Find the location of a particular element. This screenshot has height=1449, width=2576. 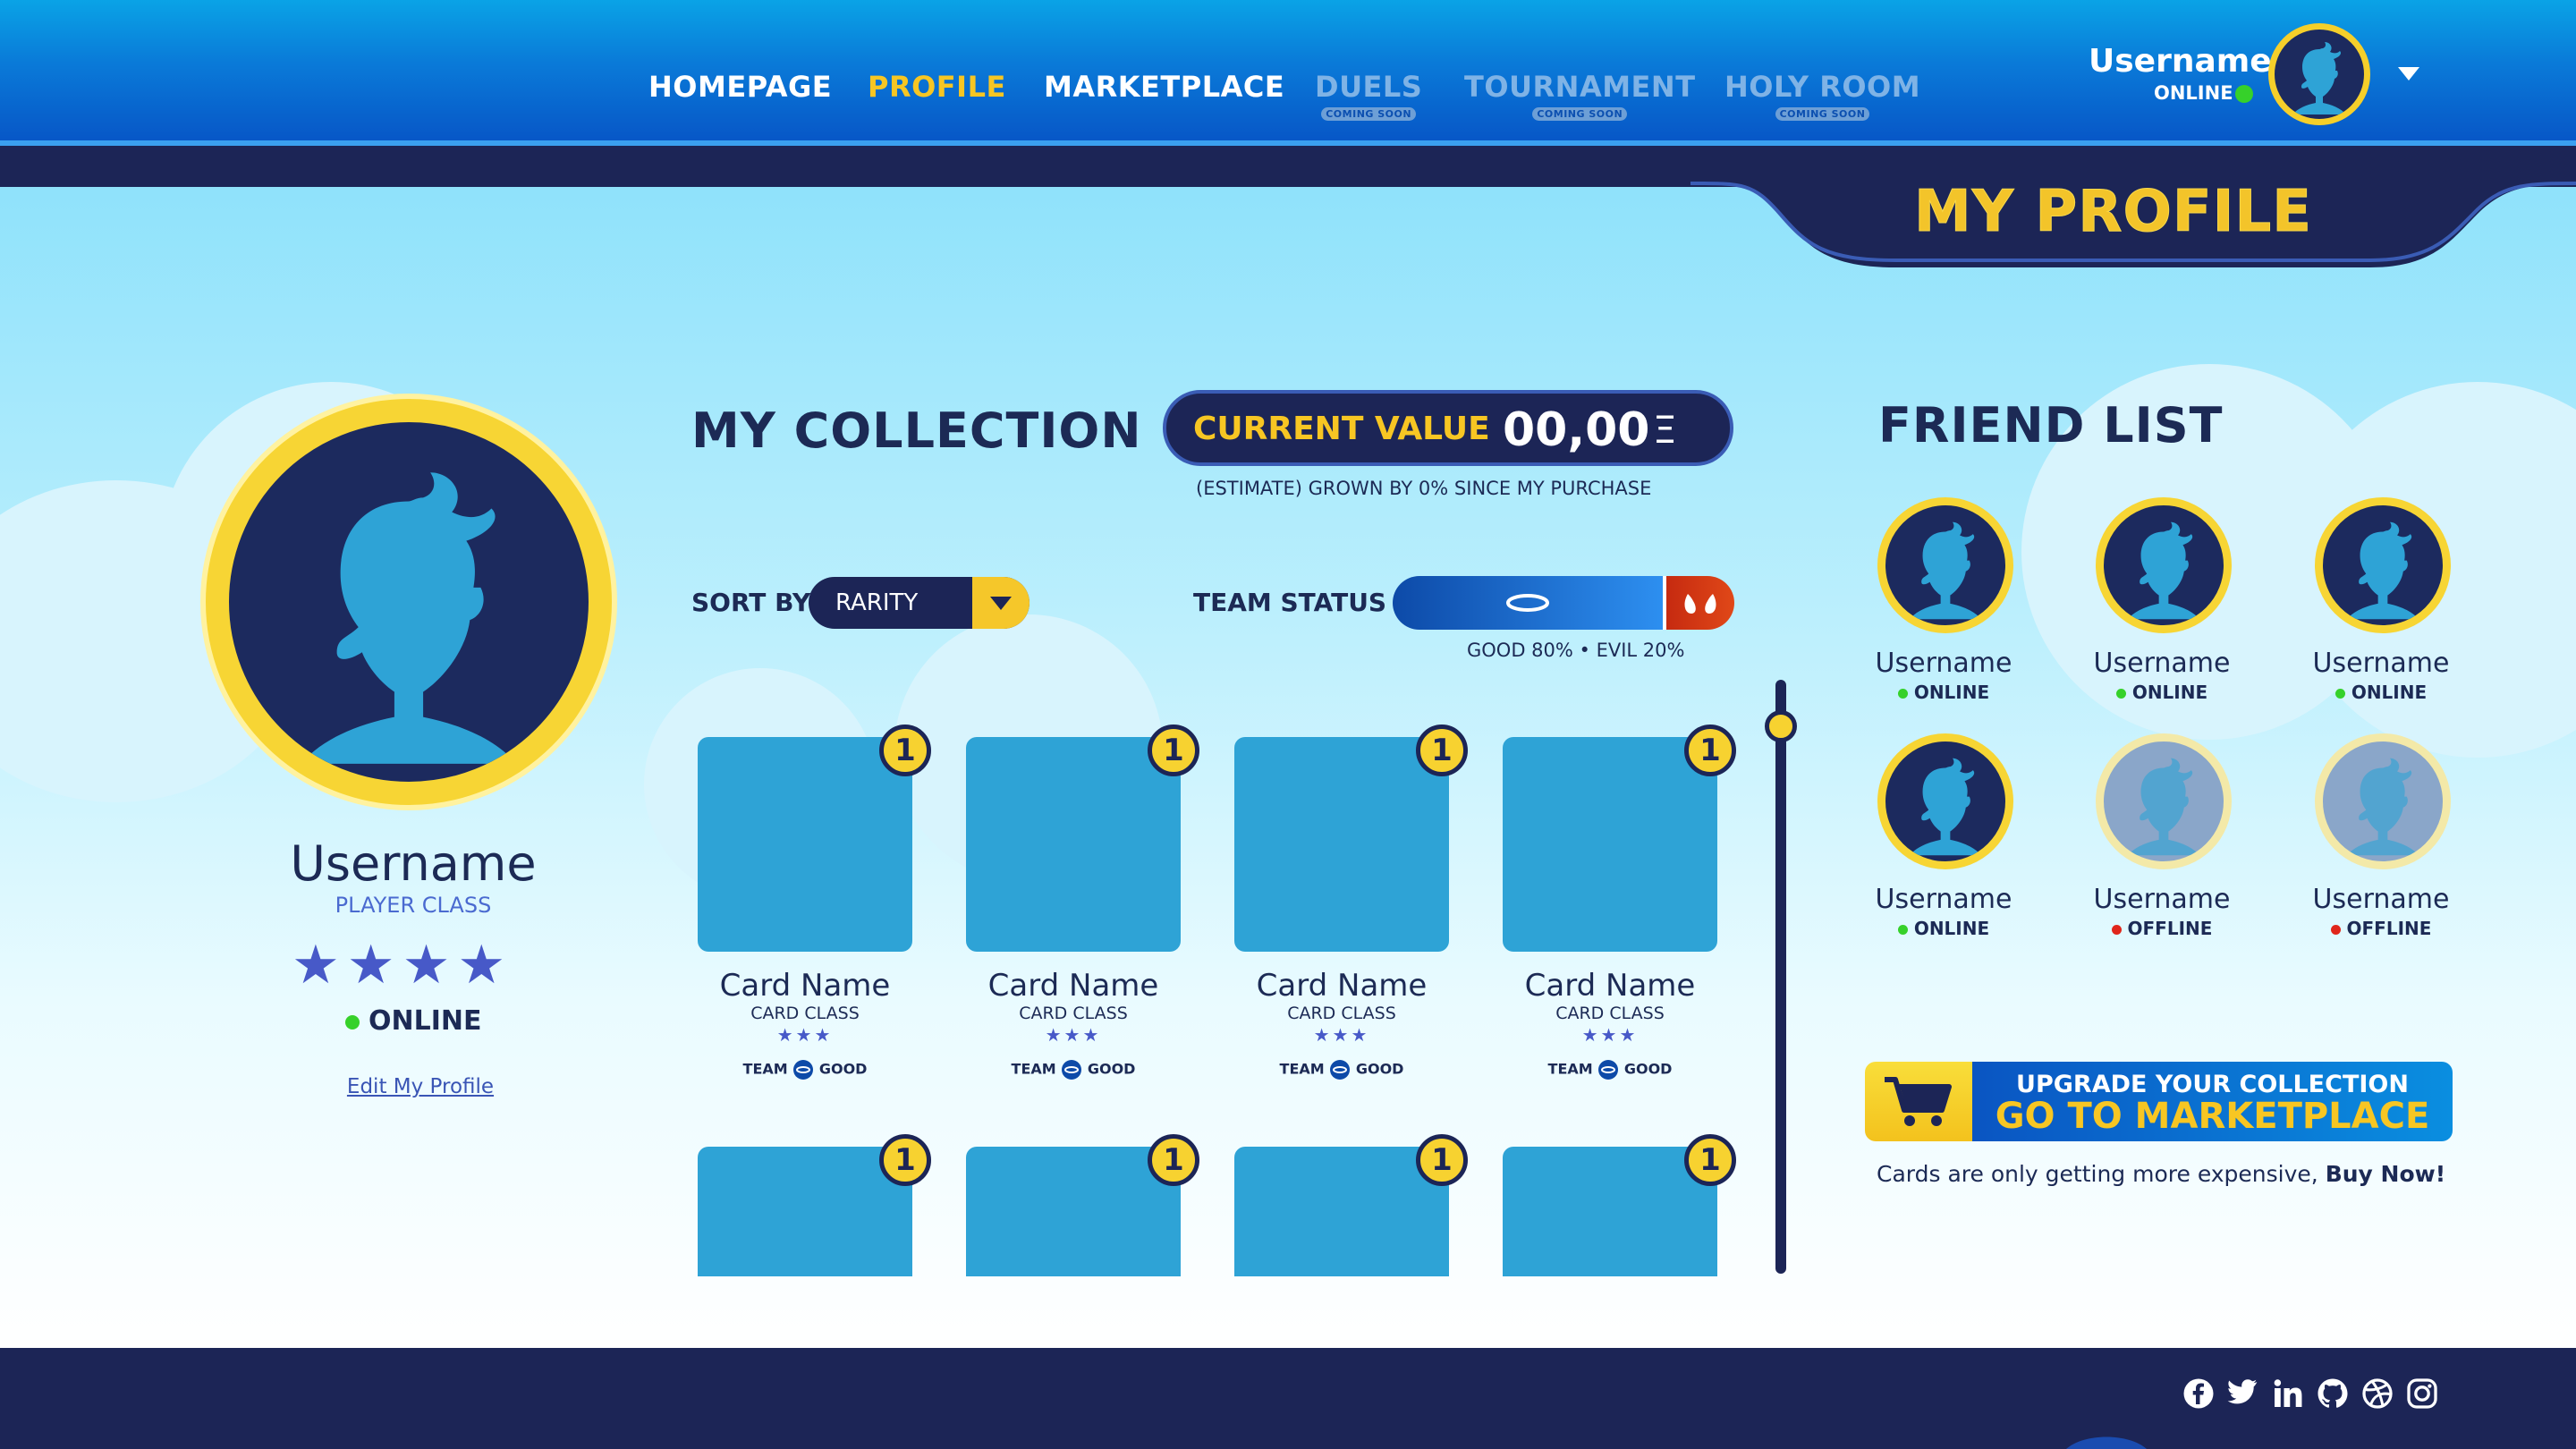

ethereum-icon: Ξ is located at coordinates (1665, 430).